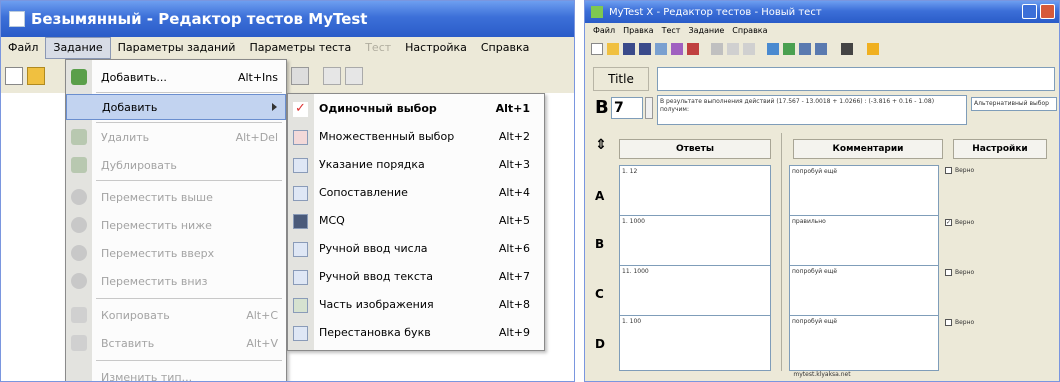  Describe the element at coordinates (416, 137) in the screenshot. I see `submenu-item-multiple-choice: Множественный выбор Alt+2` at that location.